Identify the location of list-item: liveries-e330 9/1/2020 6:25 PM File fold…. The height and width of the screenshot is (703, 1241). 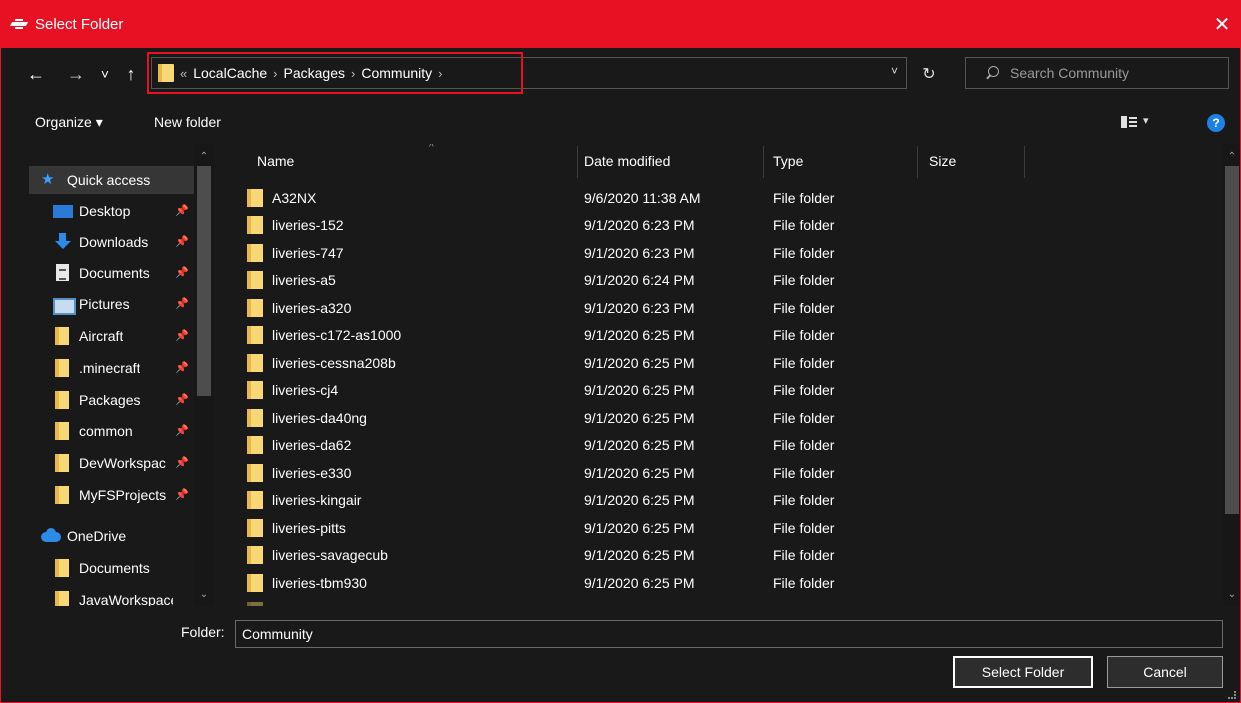
(725, 473).